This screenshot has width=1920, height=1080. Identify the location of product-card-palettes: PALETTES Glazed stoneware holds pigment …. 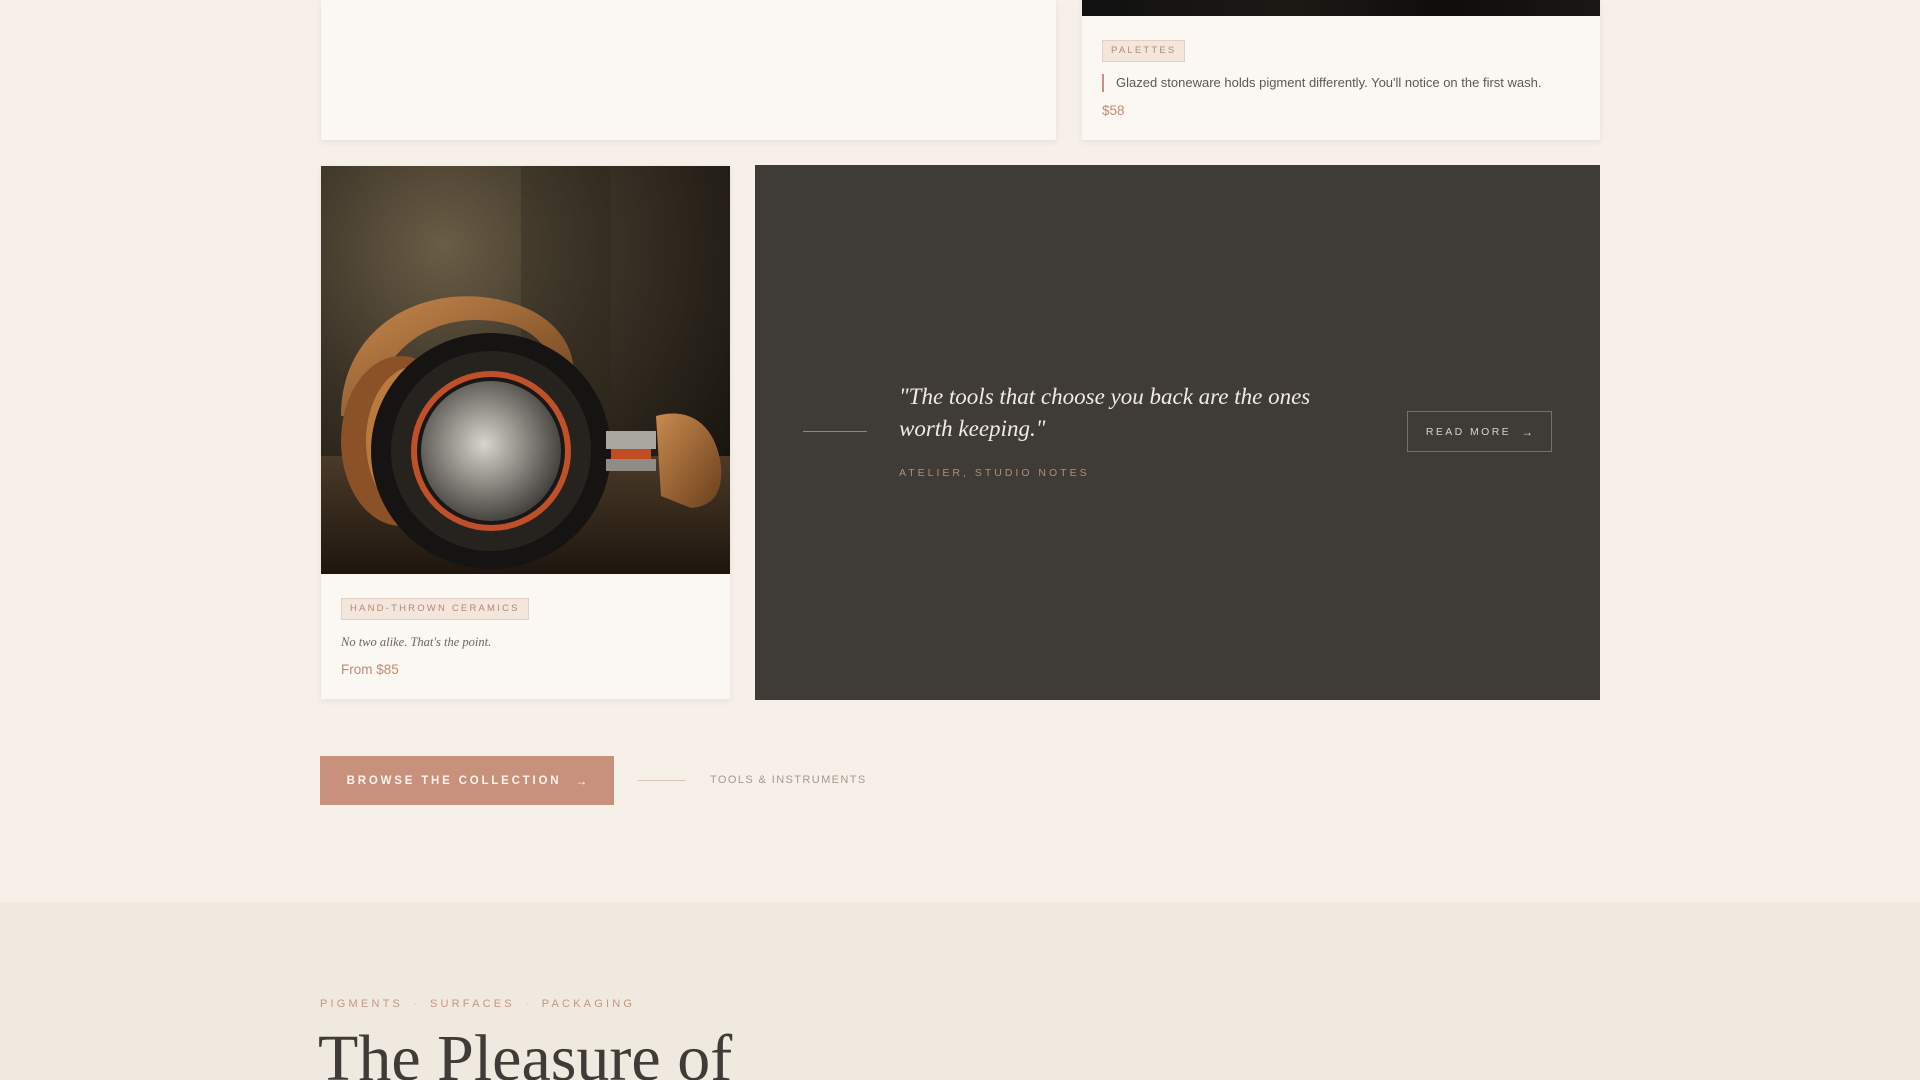
(1341, 70).